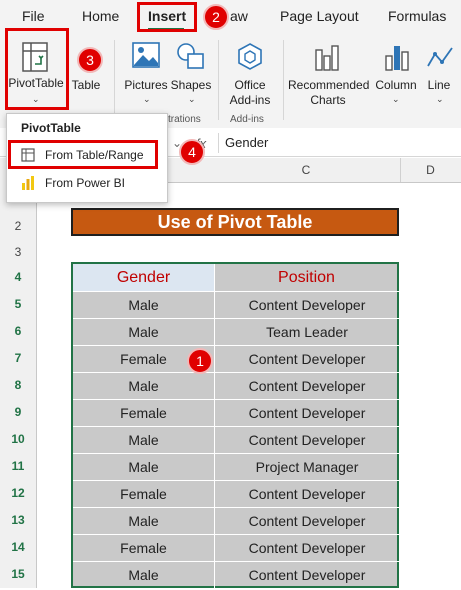  What do you see at coordinates (396, 74) in the screenshot?
I see `column-chart-button: Column ⌄` at bounding box center [396, 74].